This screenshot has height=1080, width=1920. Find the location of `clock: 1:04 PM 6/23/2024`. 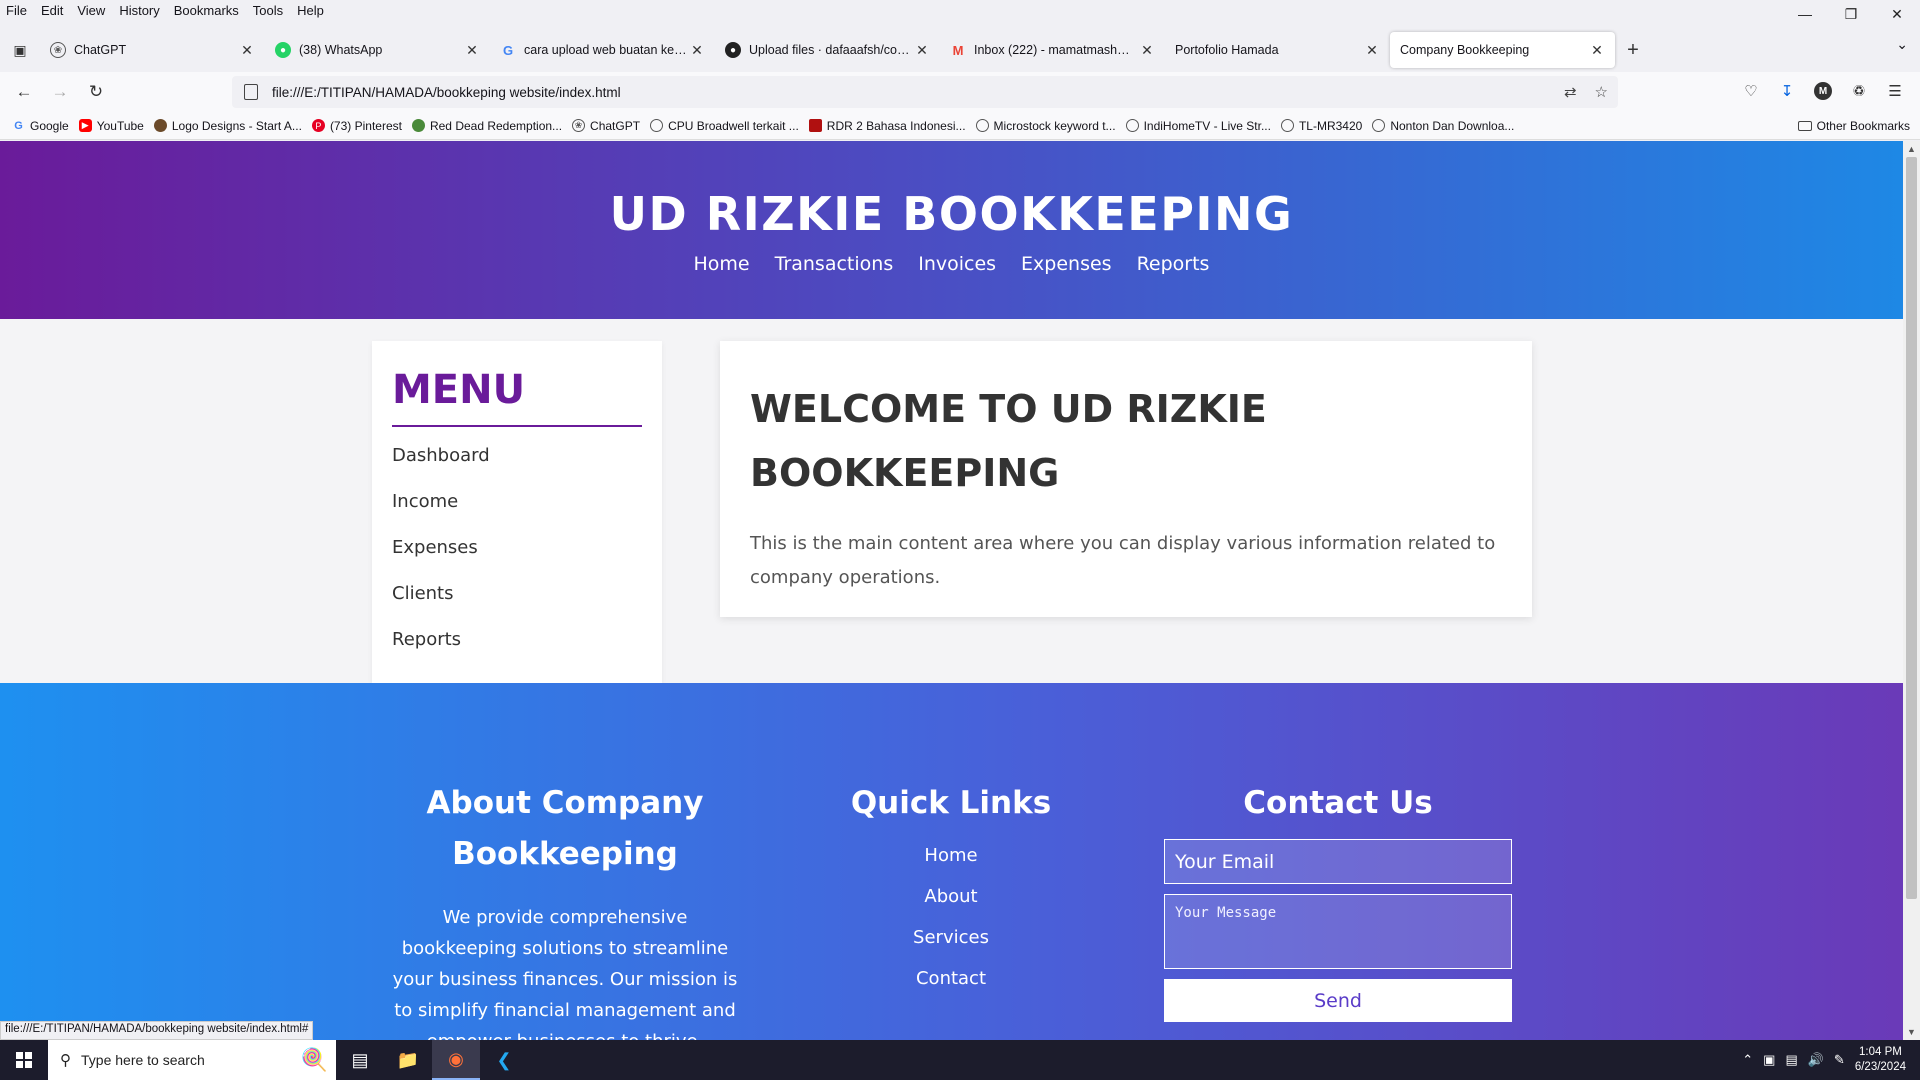

clock: 1:04 PM 6/23/2024 is located at coordinates (1880, 1060).